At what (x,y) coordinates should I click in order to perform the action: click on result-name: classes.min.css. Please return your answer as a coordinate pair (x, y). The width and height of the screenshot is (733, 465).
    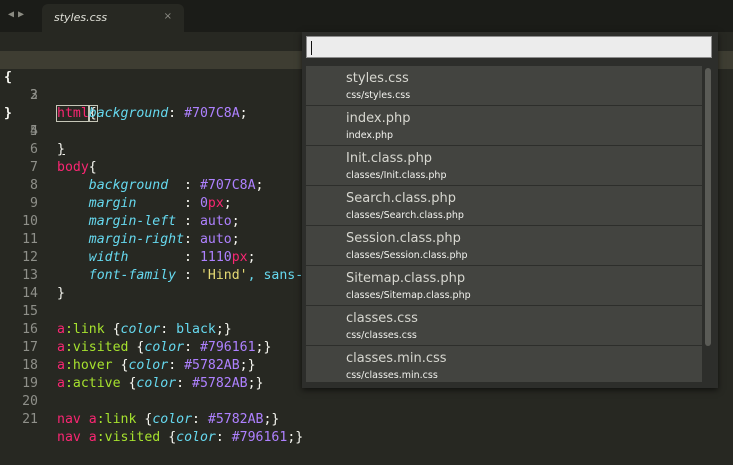
    Looking at the image, I should click on (396, 358).